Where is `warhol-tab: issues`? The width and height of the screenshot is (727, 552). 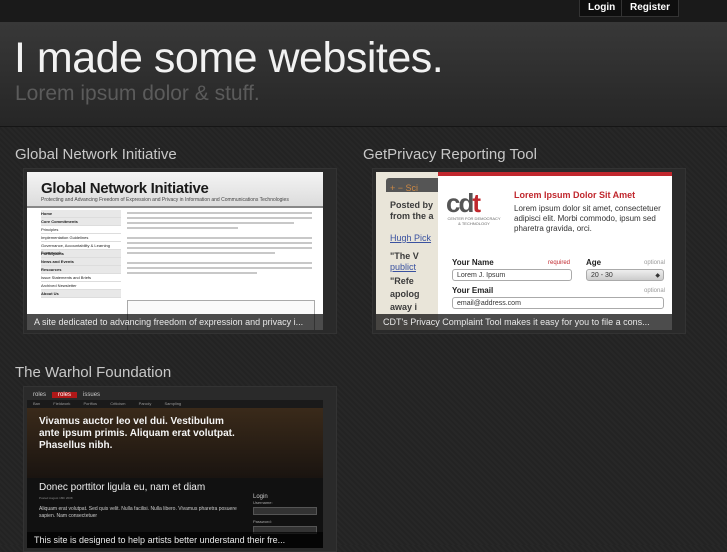
warhol-tab: issues is located at coordinates (92, 395).